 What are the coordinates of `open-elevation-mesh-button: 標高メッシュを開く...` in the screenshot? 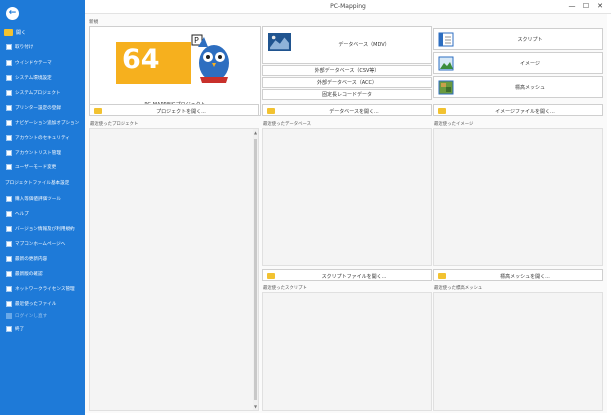 It's located at (518, 275).